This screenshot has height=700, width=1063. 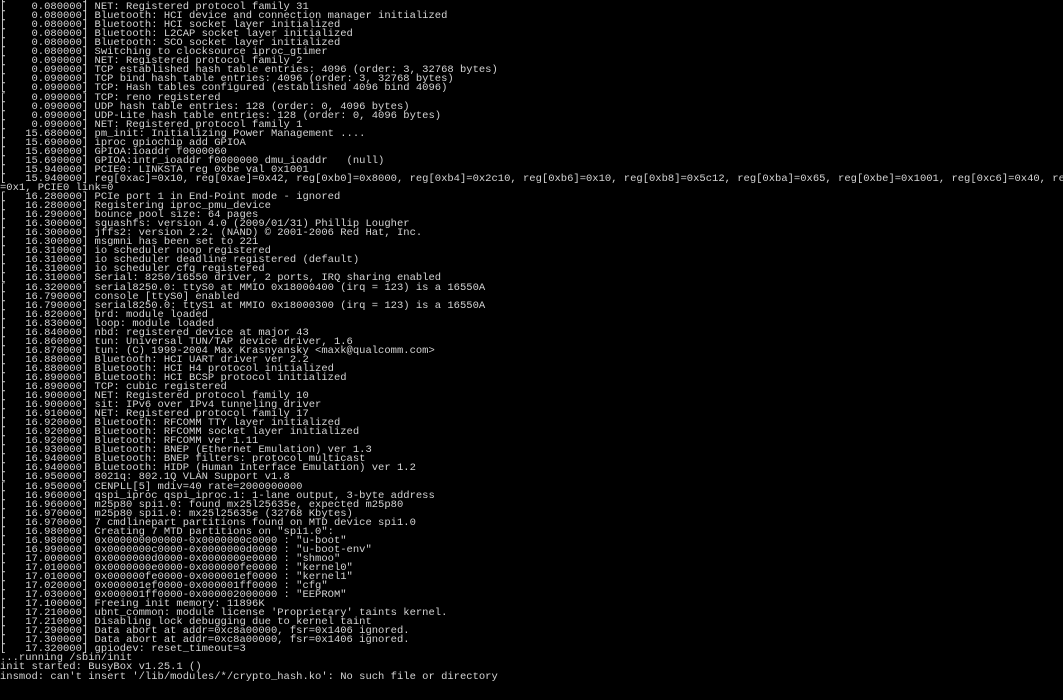 I want to click on console-line: [ 17.320000] gpiodev: reset_timeout=3, so click(x=123, y=649).